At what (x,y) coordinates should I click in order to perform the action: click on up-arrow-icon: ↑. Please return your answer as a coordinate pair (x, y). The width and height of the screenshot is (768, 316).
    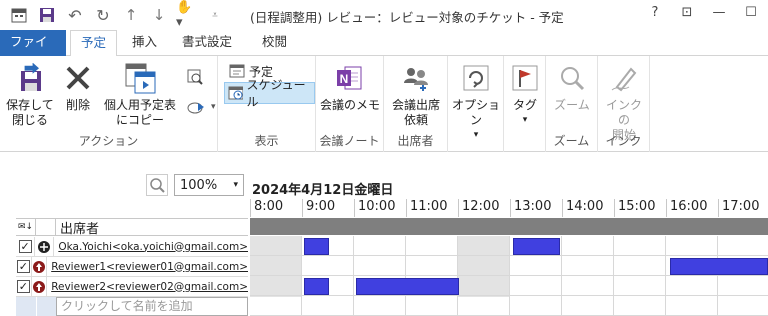
    Looking at the image, I should click on (131, 15).